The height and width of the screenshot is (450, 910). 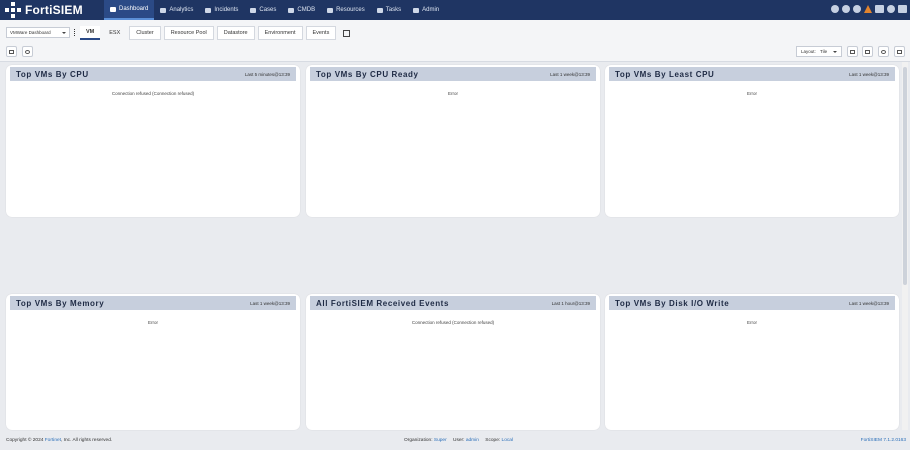 What do you see at coordinates (176, 10) in the screenshot?
I see `nav-analytics: Analytics` at bounding box center [176, 10].